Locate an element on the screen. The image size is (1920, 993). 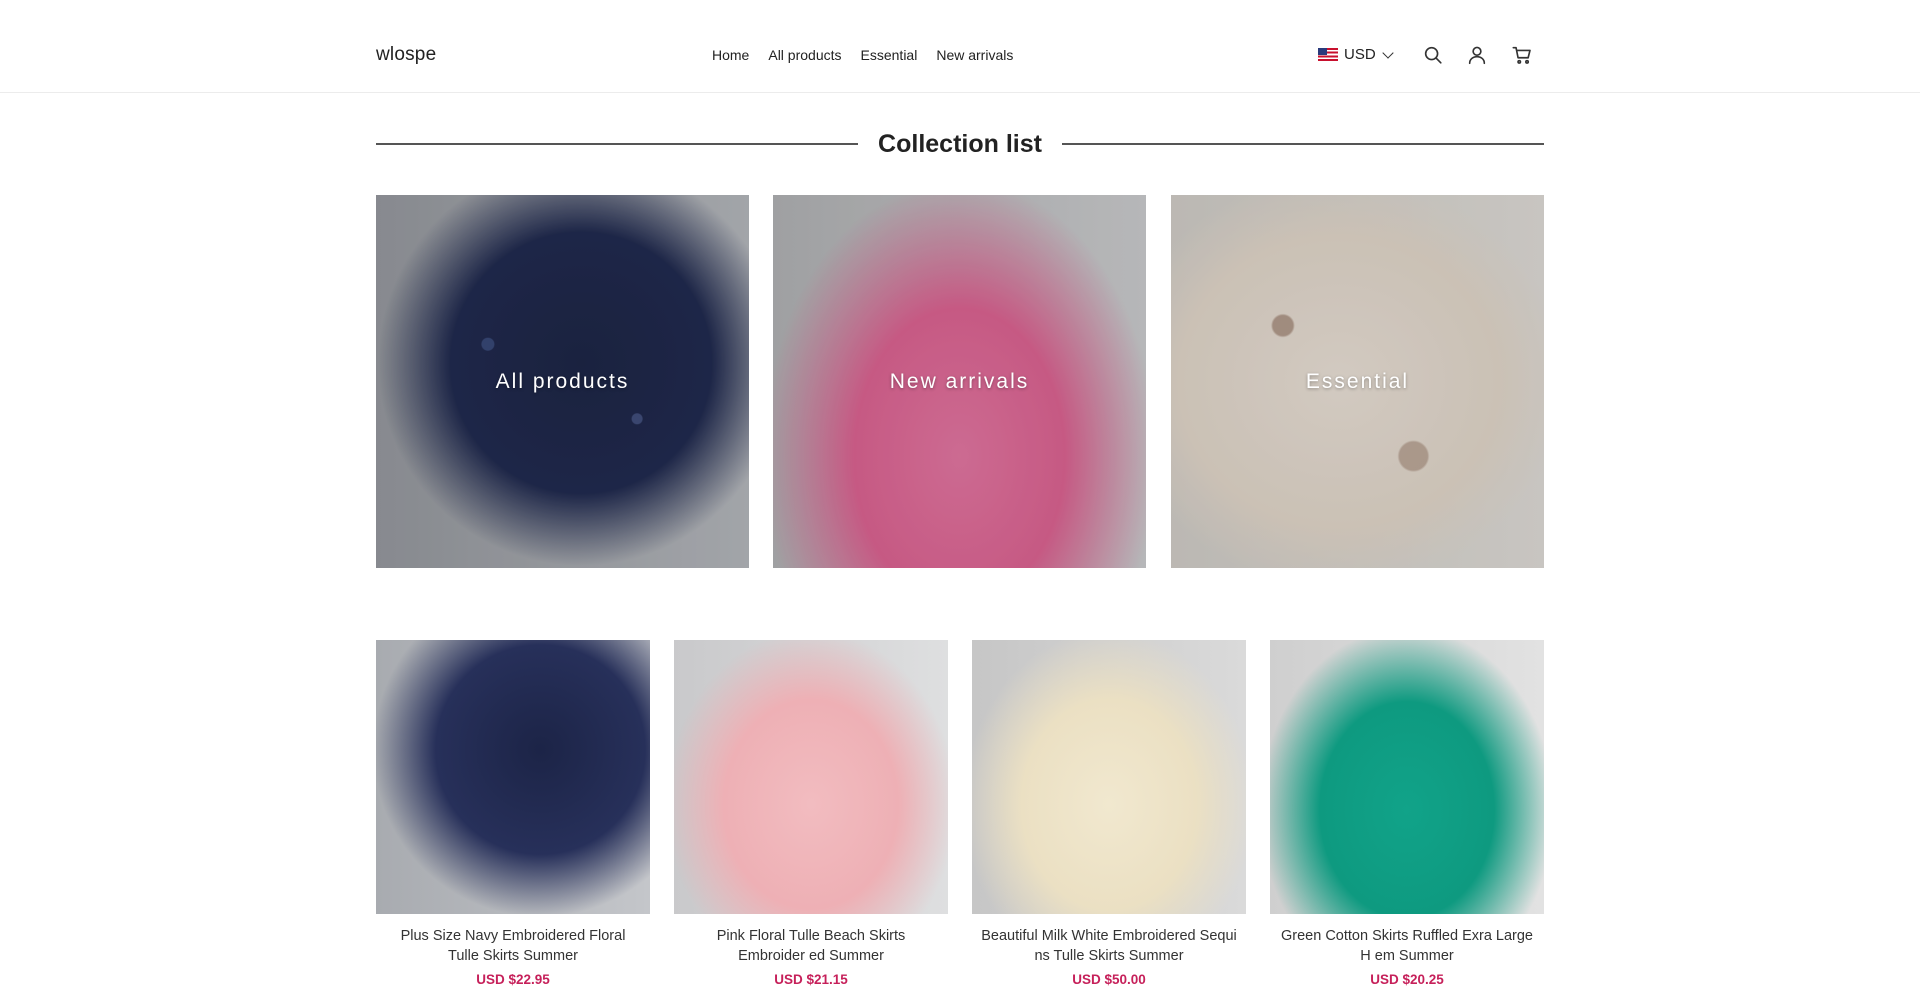
divider-right is located at coordinates (1302, 144).